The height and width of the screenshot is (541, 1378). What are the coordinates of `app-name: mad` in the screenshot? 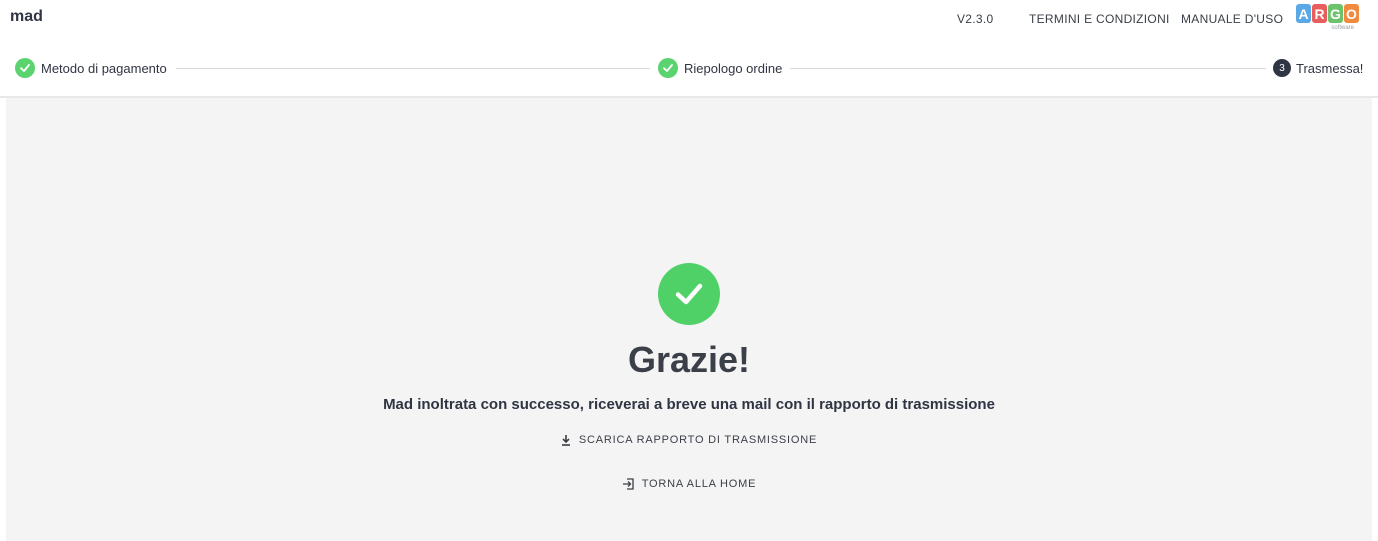 It's located at (26, 16).